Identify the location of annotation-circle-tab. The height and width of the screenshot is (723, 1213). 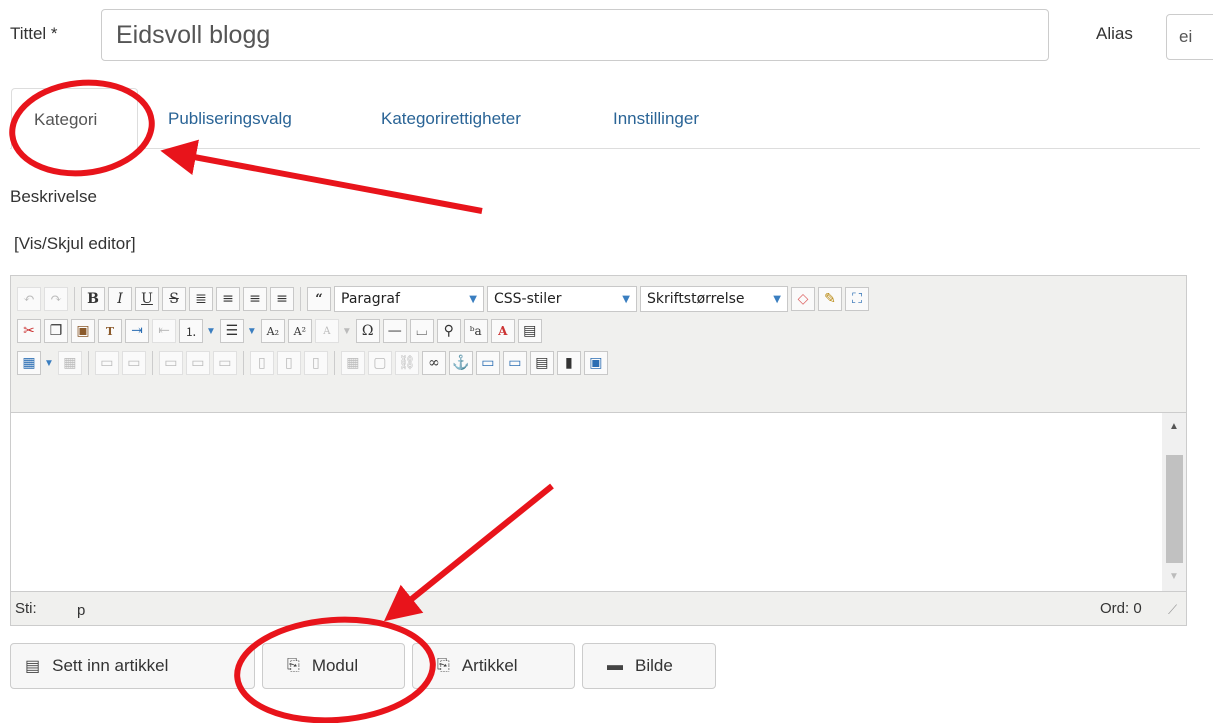
(82, 128).